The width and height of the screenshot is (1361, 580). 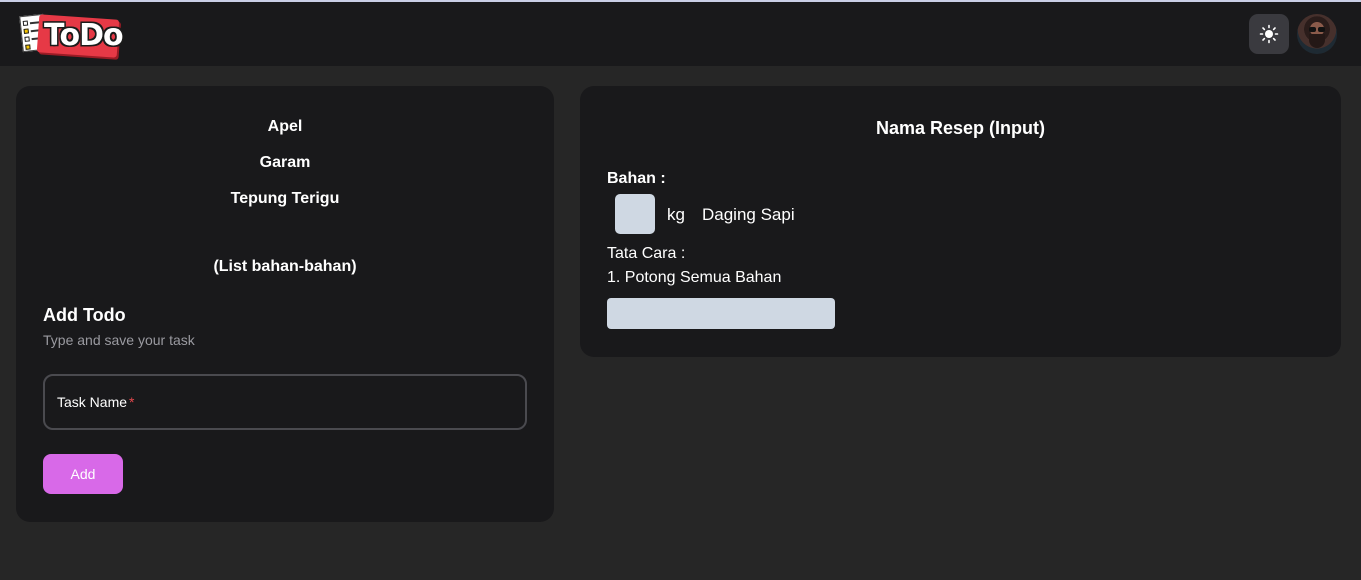 What do you see at coordinates (285, 126) in the screenshot?
I see `ingredient-item: Apel` at bounding box center [285, 126].